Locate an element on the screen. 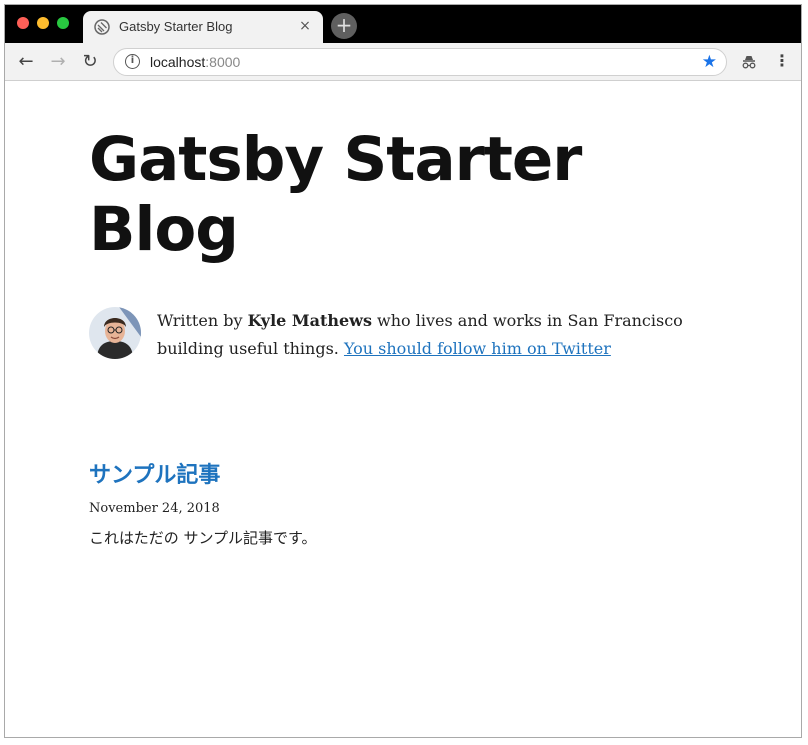 Image resolution: width=808 pixels, height=745 pixels. back-icon: ← is located at coordinates (26, 63).